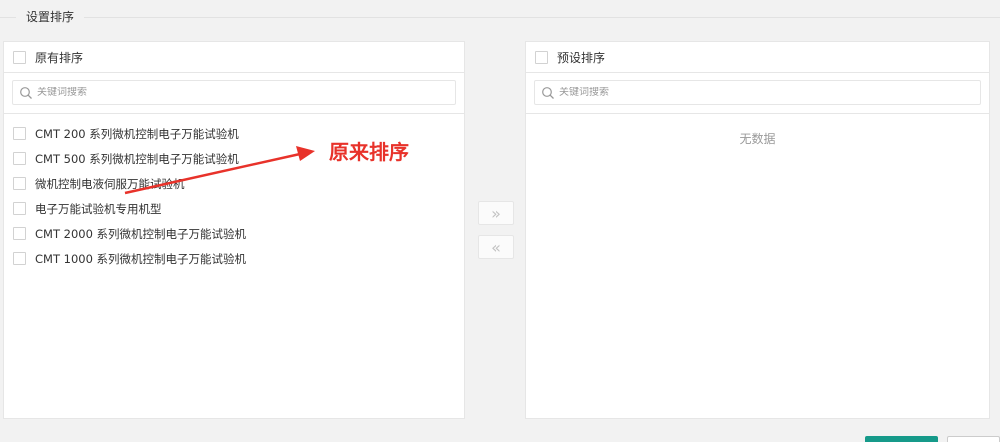 This screenshot has width=1000, height=442. I want to click on item-label: 微机控制电液伺服万能试验机, so click(110, 183).